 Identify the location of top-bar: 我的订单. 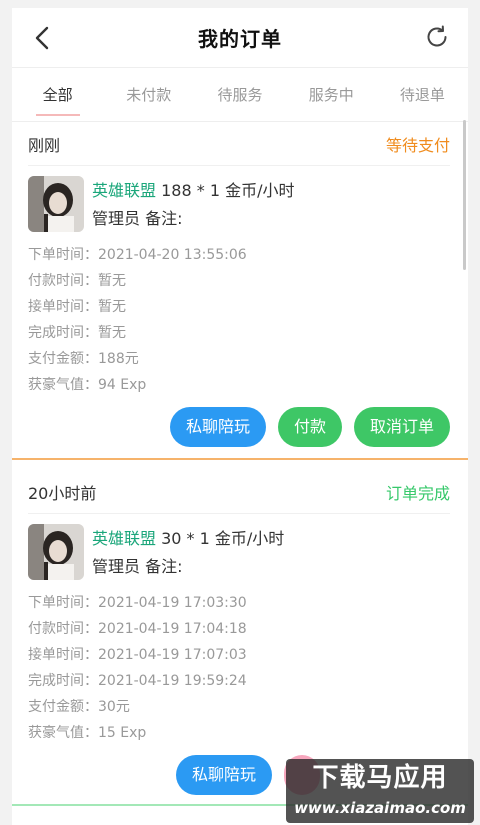
(240, 38).